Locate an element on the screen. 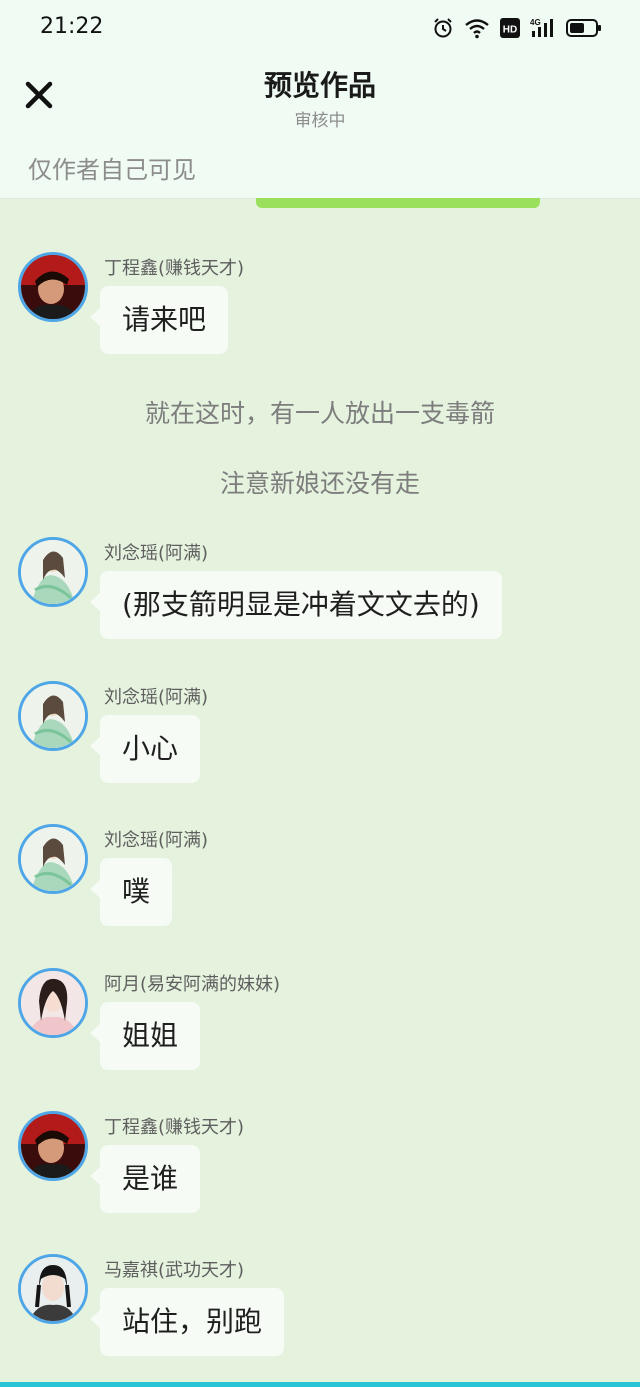  header: 21:22 HD 4G 预览作品 审核中 仅作者自己可见 is located at coordinates (320, 99).